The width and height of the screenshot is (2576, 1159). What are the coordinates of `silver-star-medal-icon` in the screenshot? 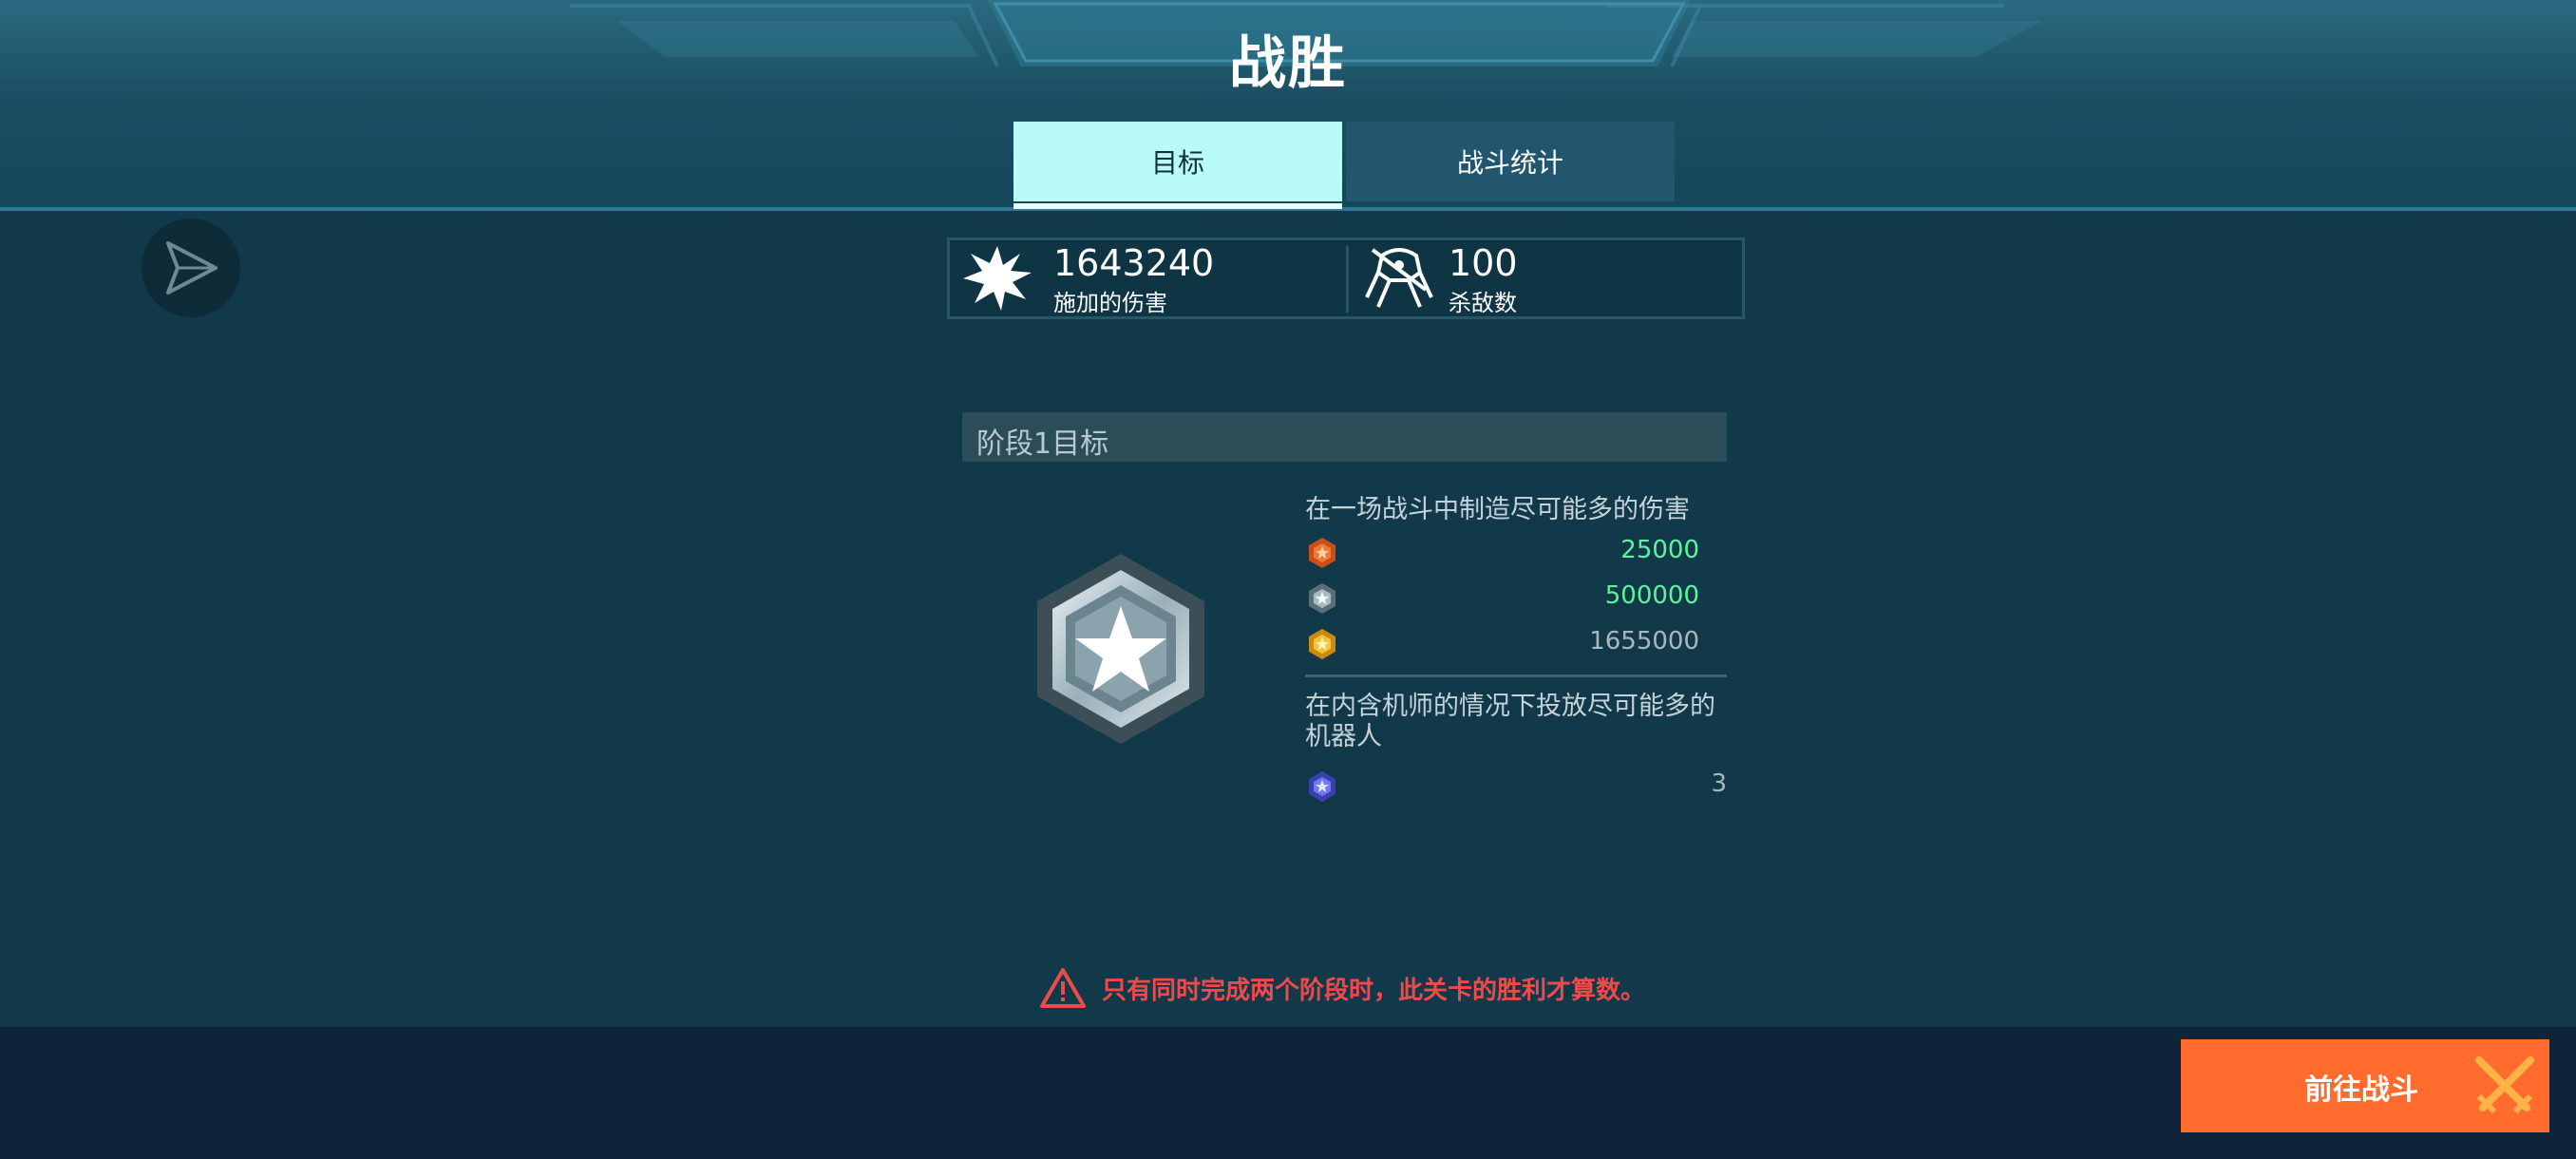 It's located at (1121, 649).